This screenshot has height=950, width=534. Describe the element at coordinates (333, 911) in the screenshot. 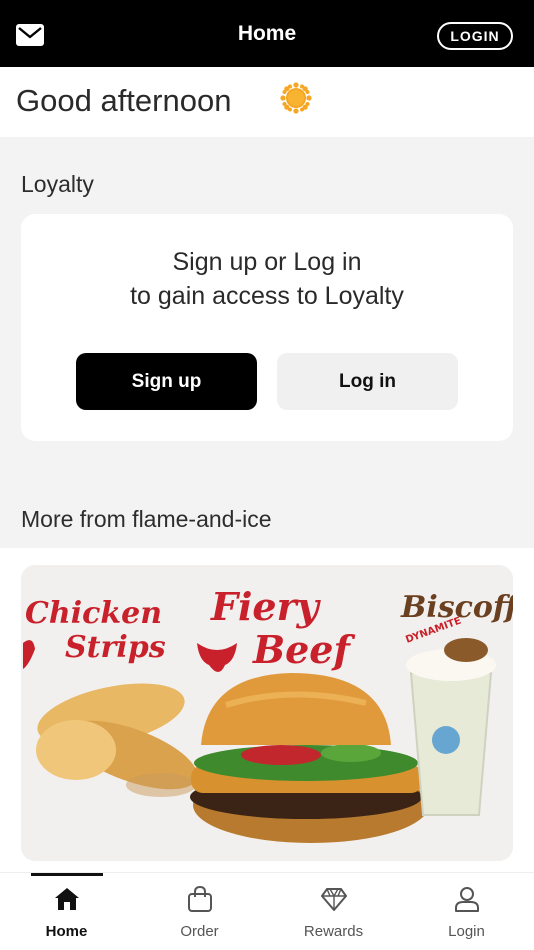

I see `tab-rewards: Rewards` at that location.